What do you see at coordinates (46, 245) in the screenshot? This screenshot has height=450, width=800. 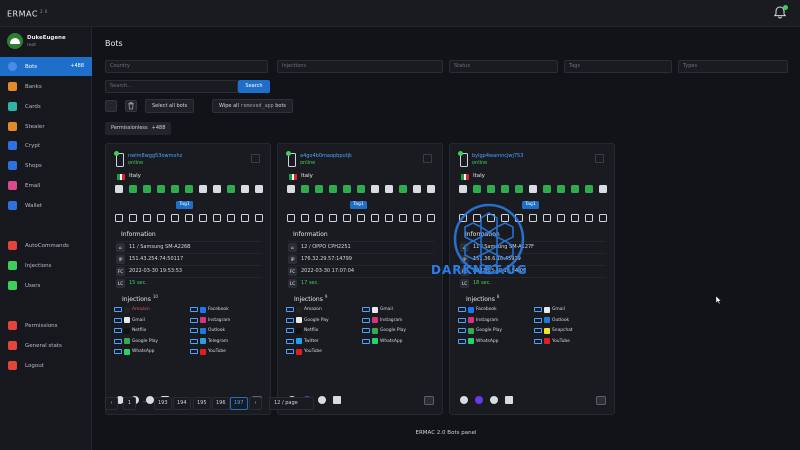 I see `sidebar-item-autocommands: AutoCommands` at bounding box center [46, 245].